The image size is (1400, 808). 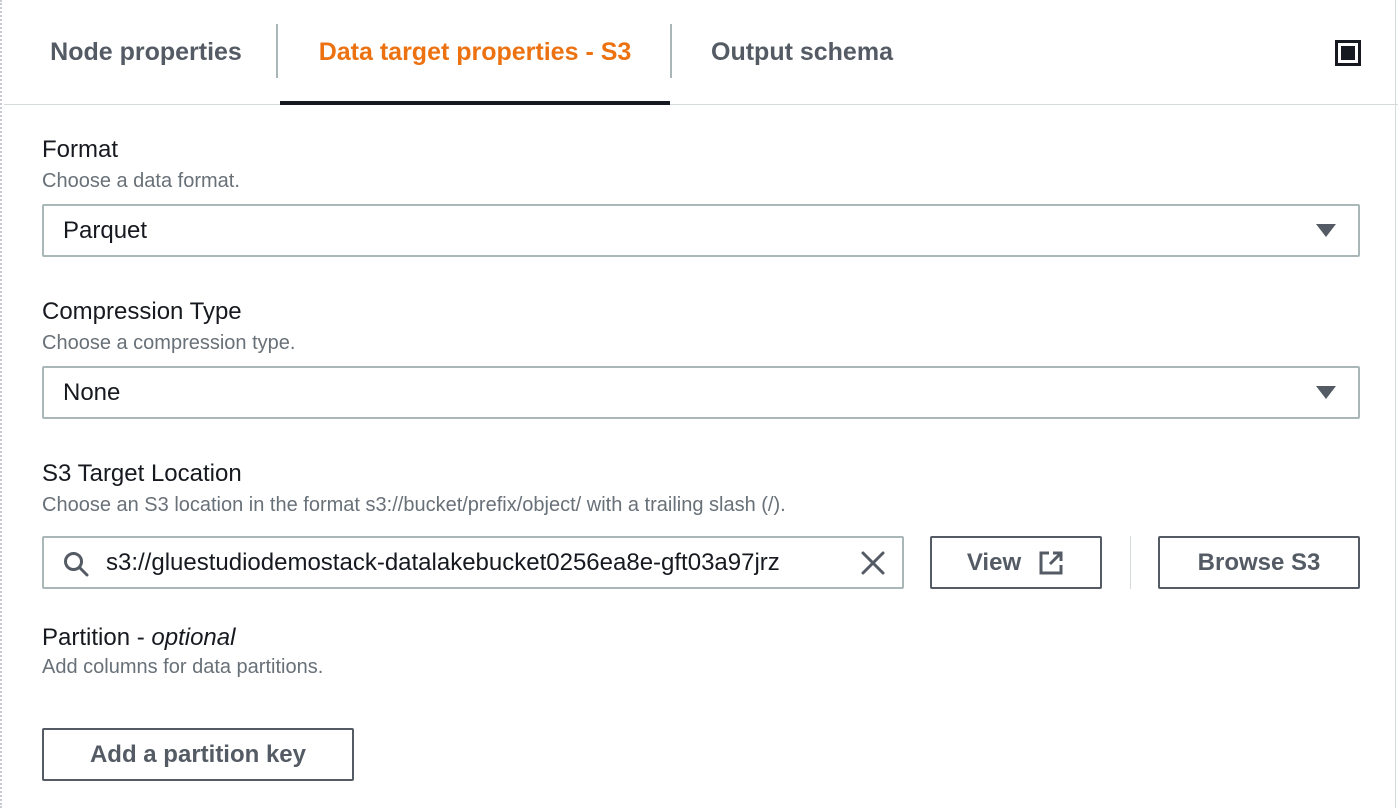 What do you see at coordinates (169, 343) in the screenshot?
I see `compression-description: Choose a compression type.` at bounding box center [169, 343].